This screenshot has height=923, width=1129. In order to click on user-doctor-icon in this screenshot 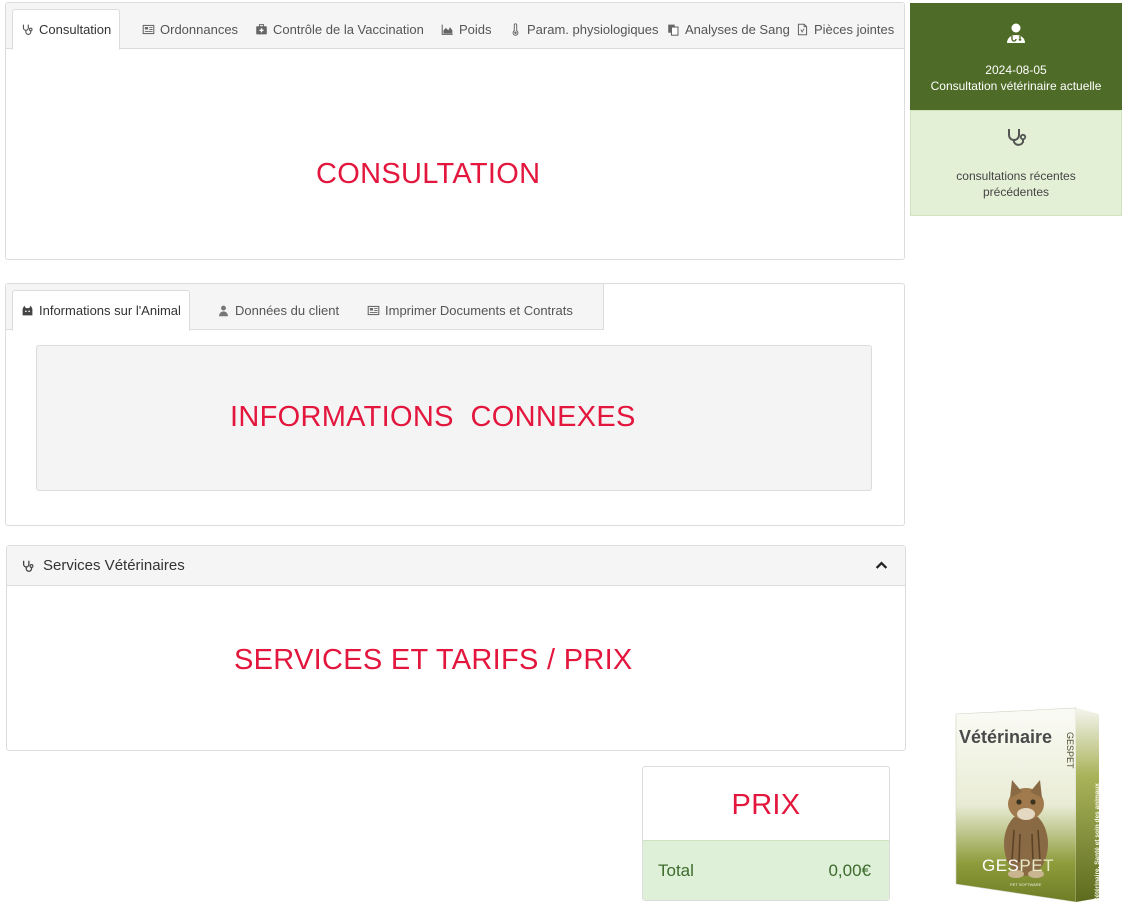, I will do `click(1016, 33)`.